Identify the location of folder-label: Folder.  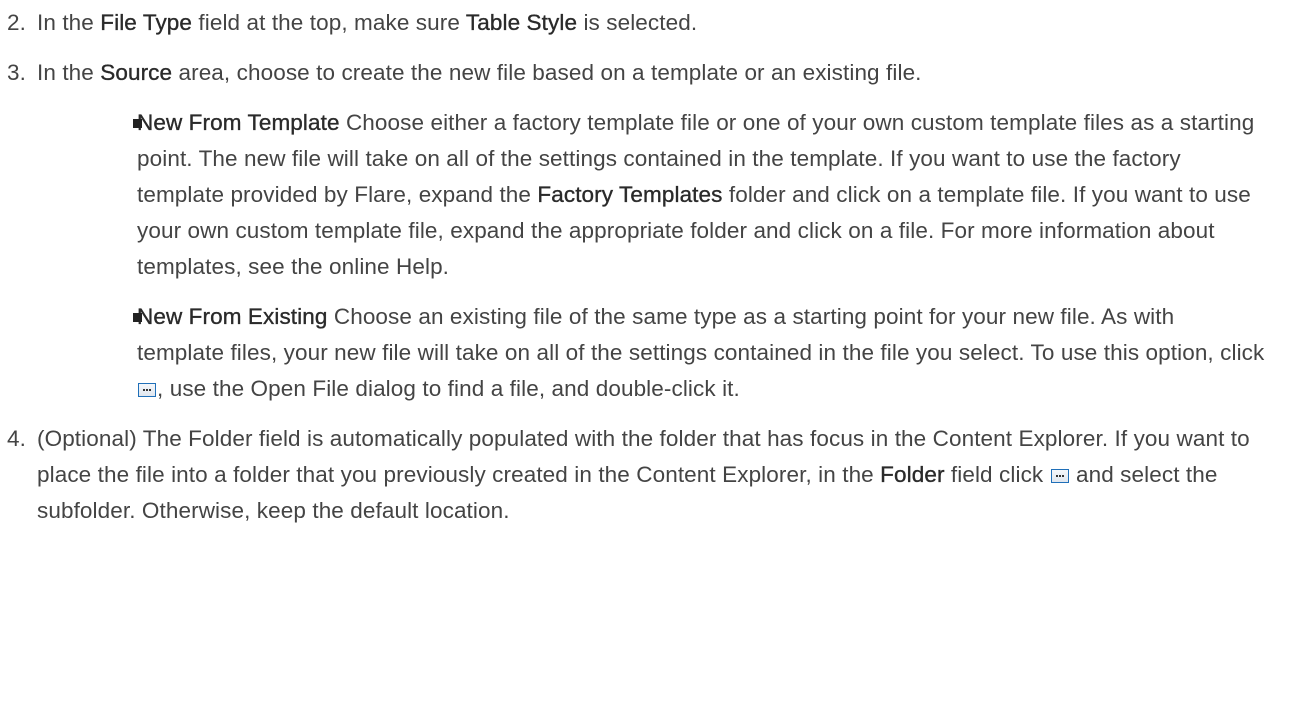
(912, 474).